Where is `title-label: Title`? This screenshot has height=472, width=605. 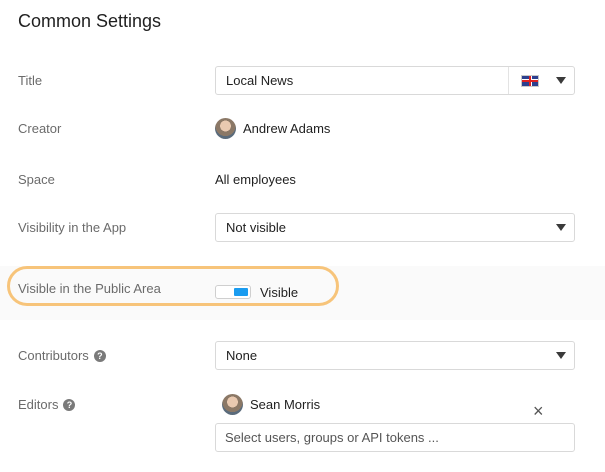
title-label: Title is located at coordinates (30, 80).